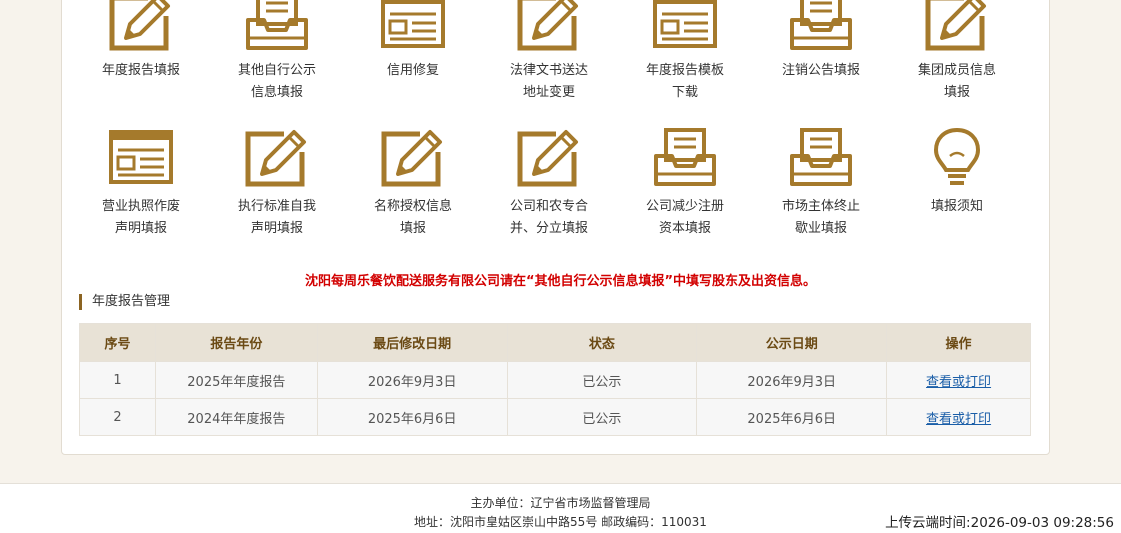 This screenshot has width=1121, height=533. I want to click on col-header-year: 报告年份, so click(236, 342).